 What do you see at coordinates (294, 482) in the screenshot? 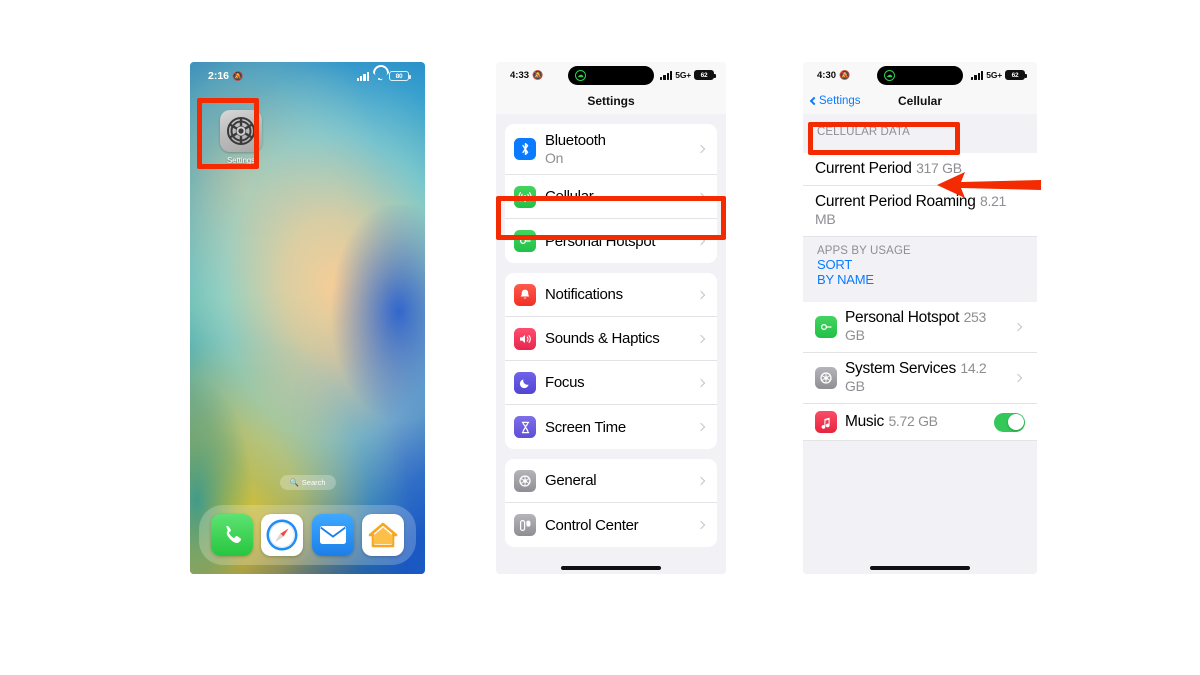
I see `search-icon: 🔍` at bounding box center [294, 482].